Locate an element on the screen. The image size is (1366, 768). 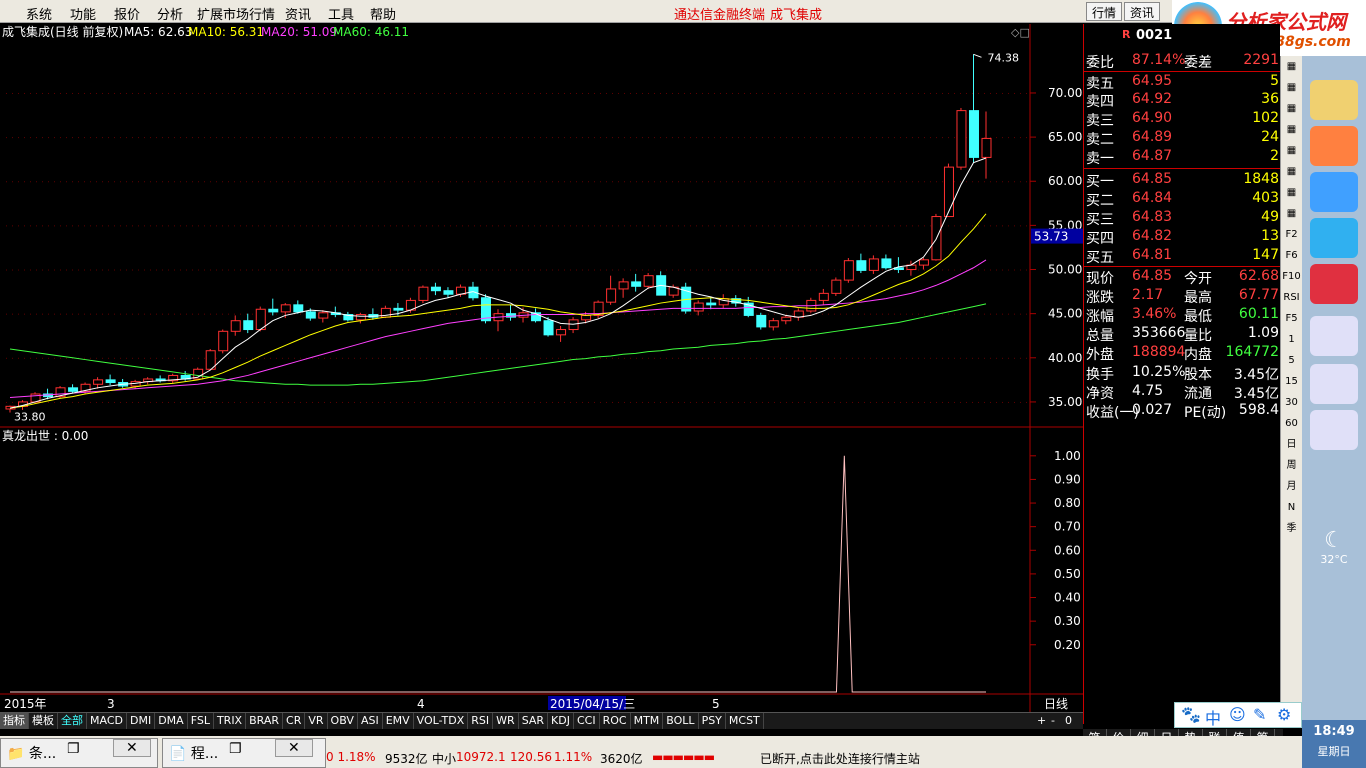
period-button: 日 is located at coordinates (1291, 444).